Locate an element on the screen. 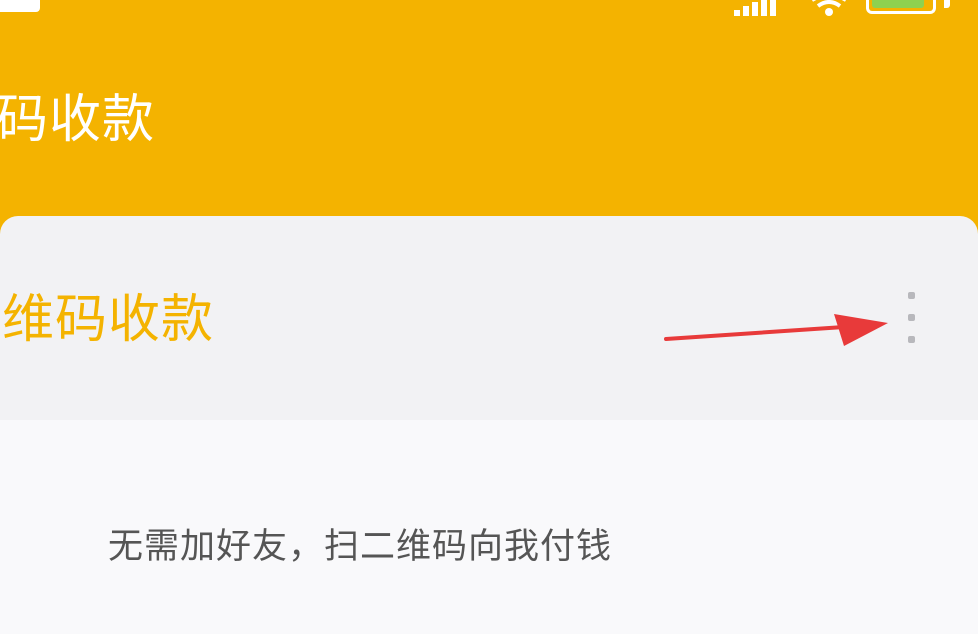 The width and height of the screenshot is (978, 634). message-icon is located at coordinates (20, 6).